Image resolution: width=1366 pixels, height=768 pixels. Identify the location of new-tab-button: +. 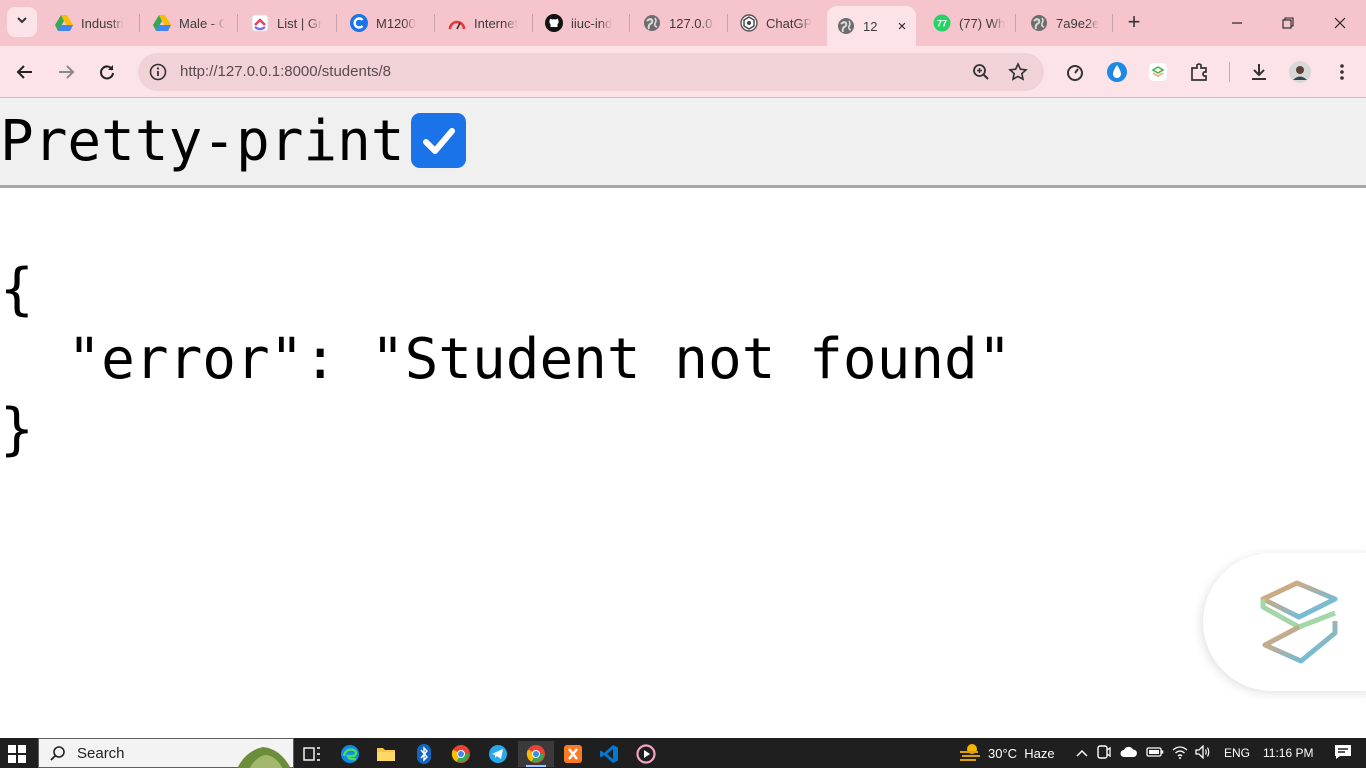
(1134, 22).